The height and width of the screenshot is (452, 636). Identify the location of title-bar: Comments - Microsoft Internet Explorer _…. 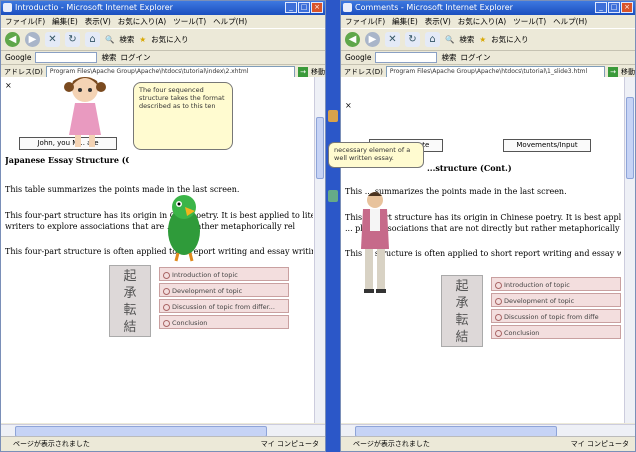
(488, 8).